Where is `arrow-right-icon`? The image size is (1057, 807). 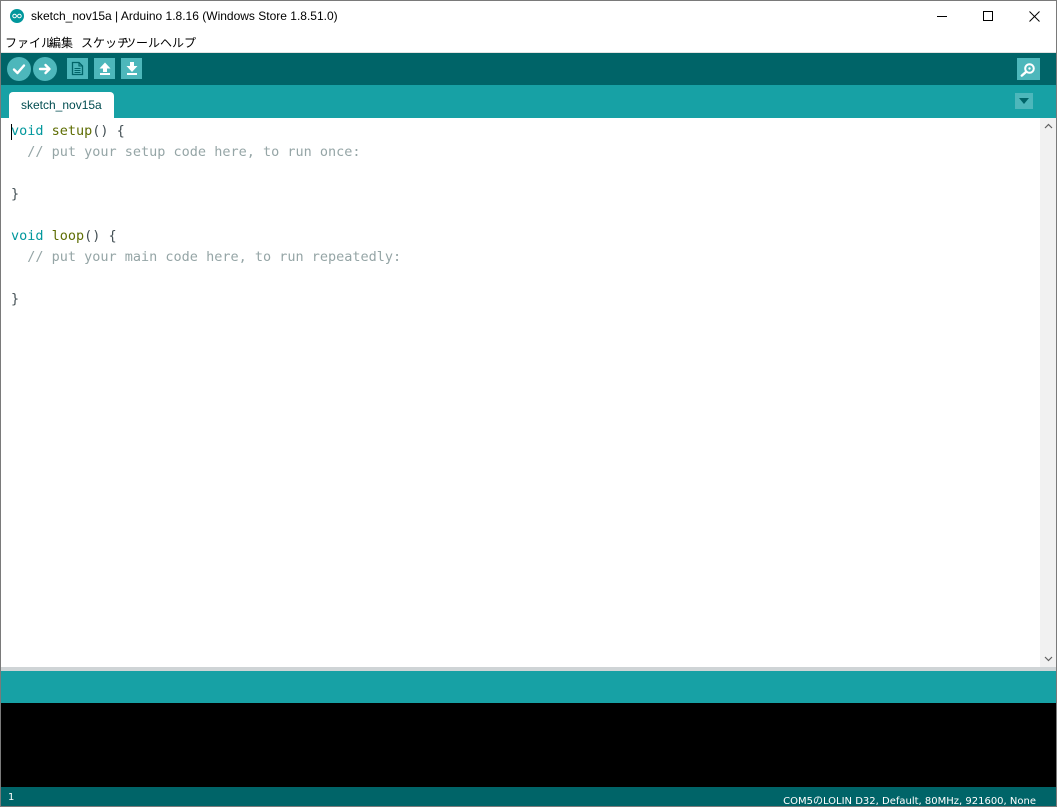
arrow-right-icon is located at coordinates (44, 69).